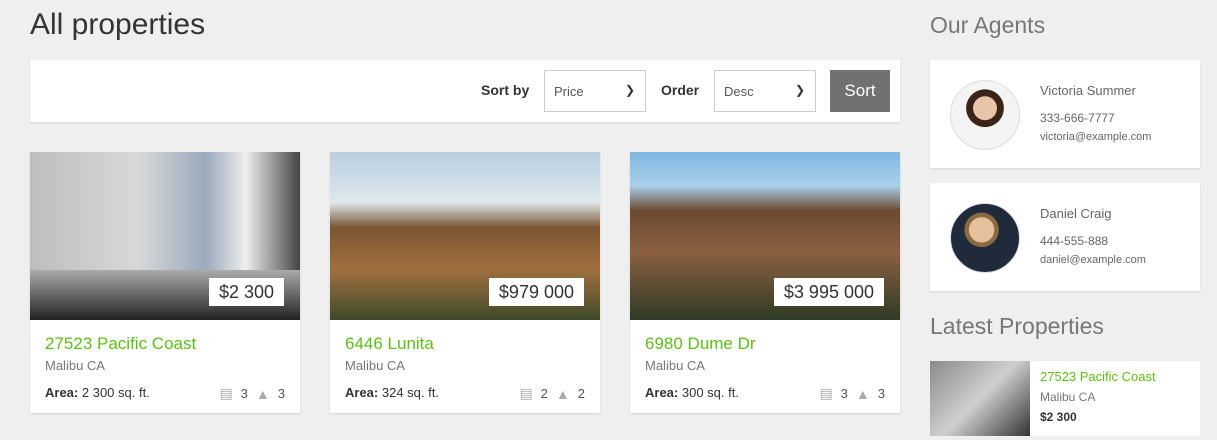 Image resolution: width=1217 pixels, height=440 pixels. Describe the element at coordinates (1098, 376) in the screenshot. I see `latest-property-address: 27523 Pacific Coast` at that location.